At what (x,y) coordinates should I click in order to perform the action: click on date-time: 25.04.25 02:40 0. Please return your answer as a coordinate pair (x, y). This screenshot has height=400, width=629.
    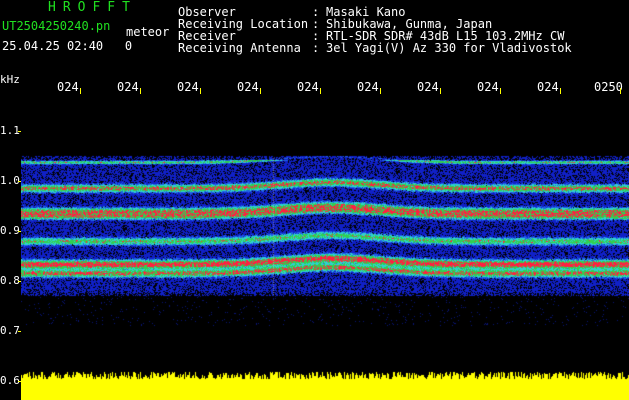
    Looking at the image, I should click on (67, 46).